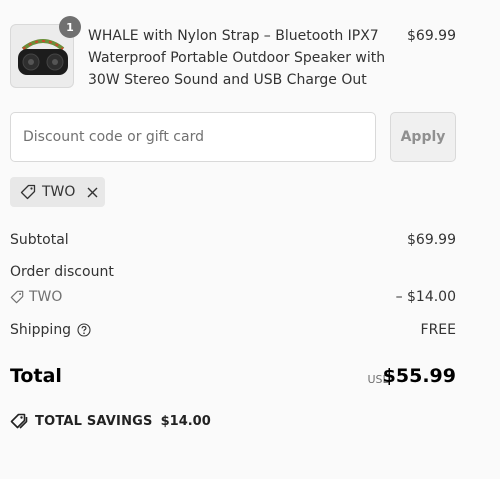 The image size is (500, 479). I want to click on applied-discount-code: TWO, so click(59, 192).